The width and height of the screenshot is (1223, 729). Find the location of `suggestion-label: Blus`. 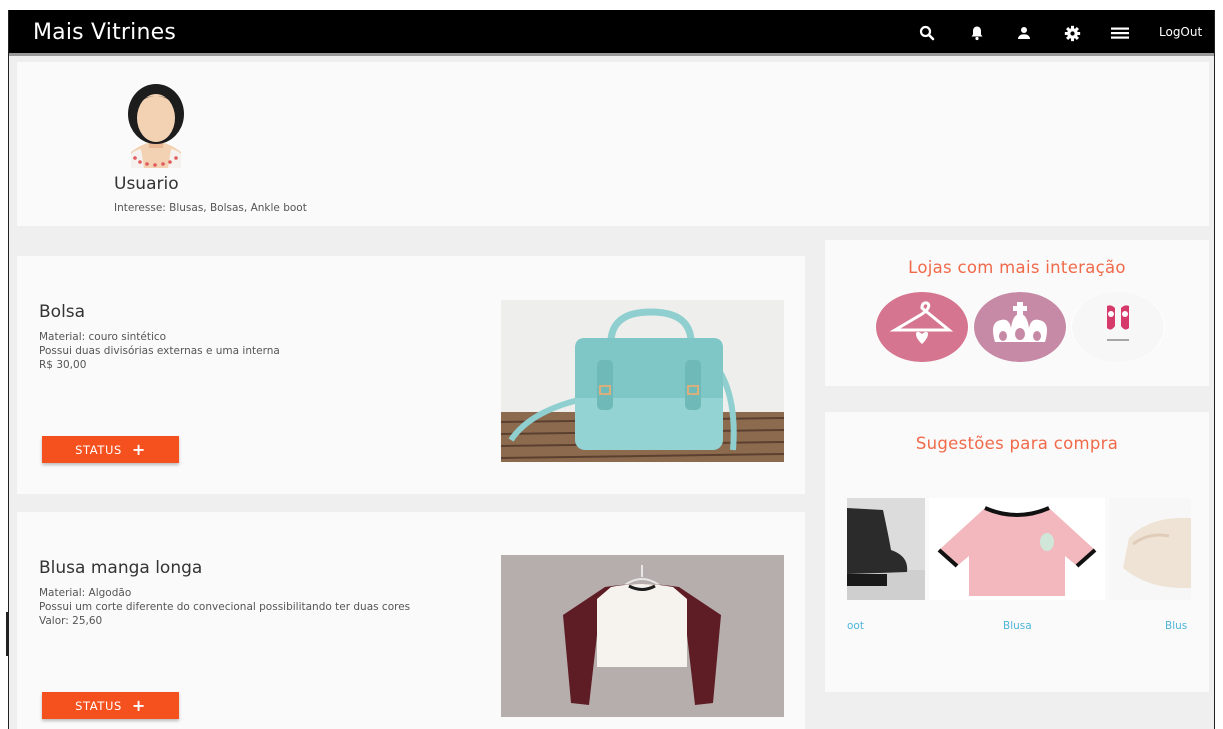

suggestion-label: Blus is located at coordinates (1176, 626).